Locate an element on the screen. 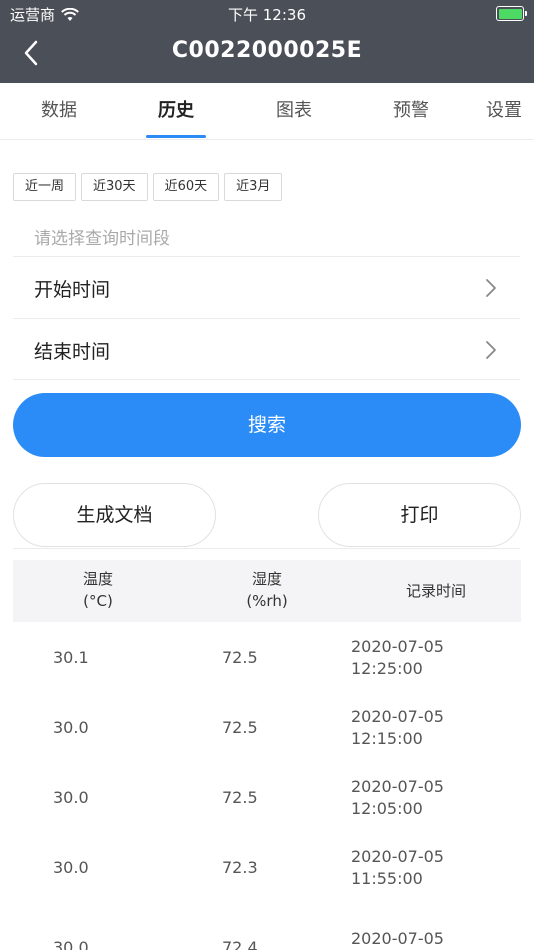 The height and width of the screenshot is (950, 534). range-chip-week: 近一周 is located at coordinates (45, 187).